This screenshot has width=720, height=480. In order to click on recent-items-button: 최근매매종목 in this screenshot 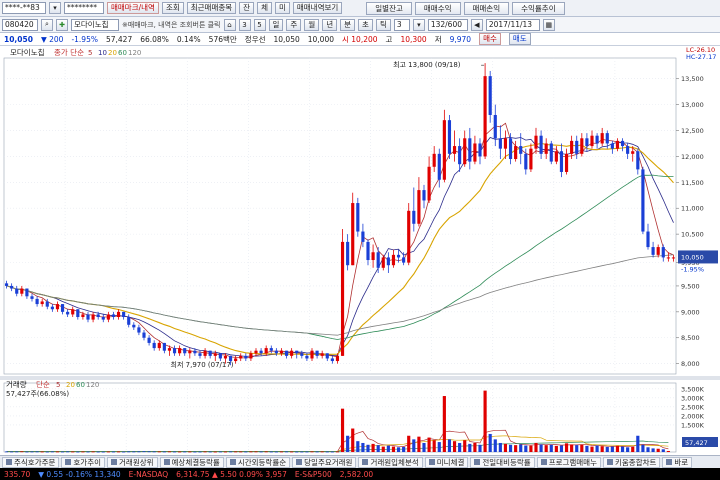, I will do `click(211, 8)`.